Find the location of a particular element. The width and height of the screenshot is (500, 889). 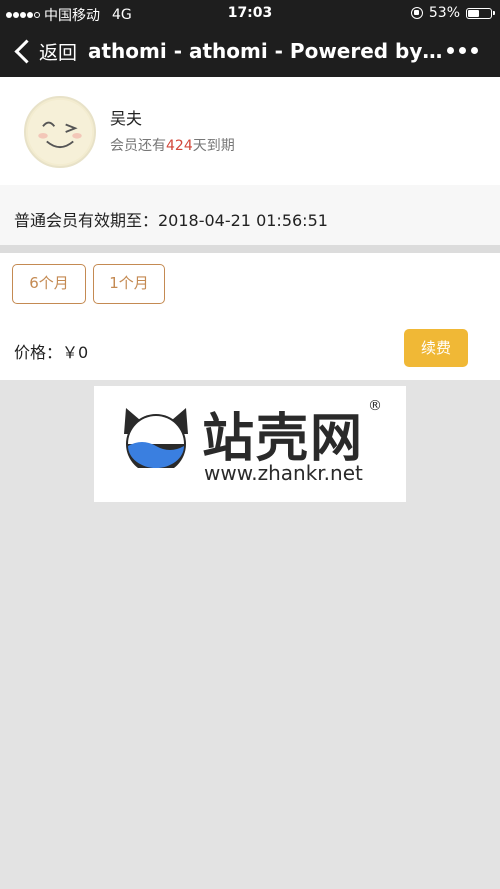

winking-face-icon is located at coordinates (60, 132).